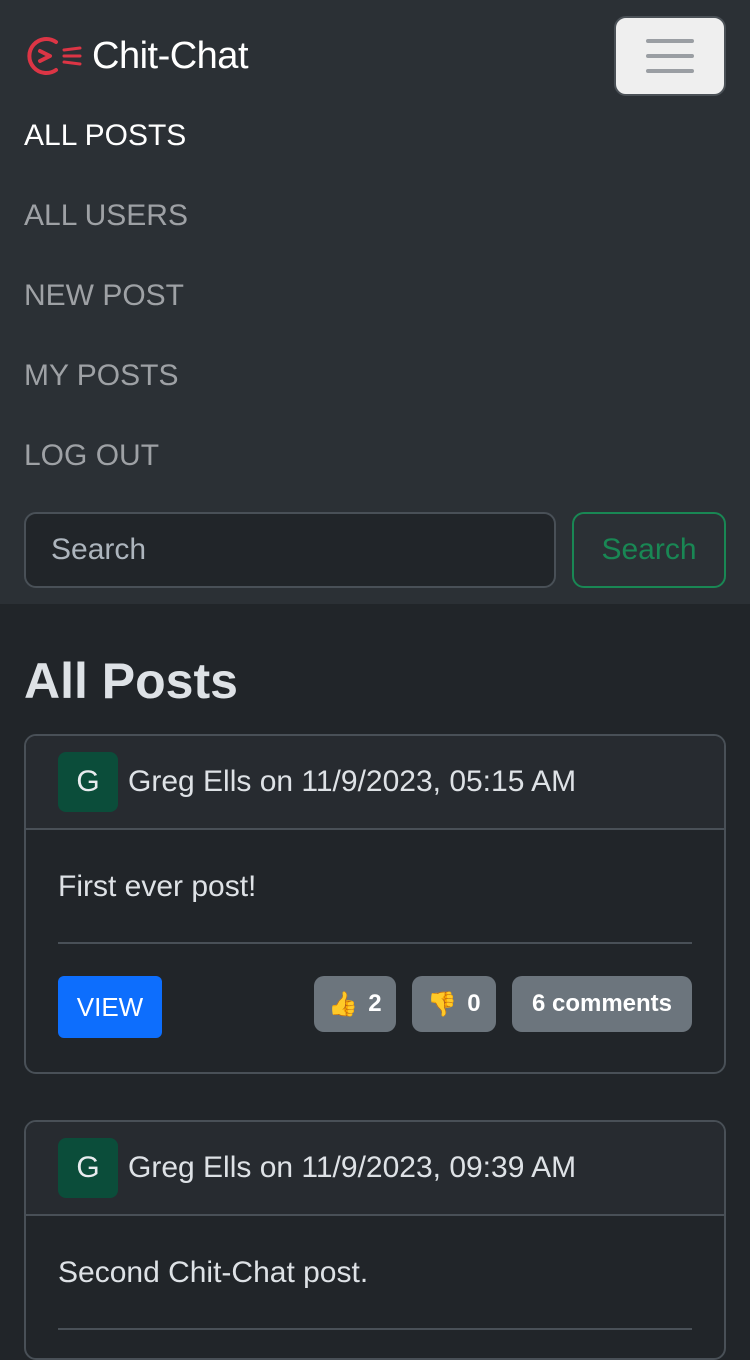 This screenshot has height=1360, width=750. I want to click on like-count: 2, so click(375, 1003).